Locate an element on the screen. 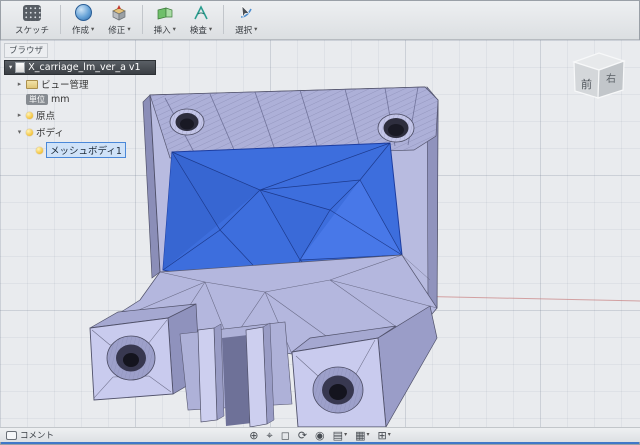 The width and height of the screenshot is (640, 445). zoom-icon: ⌖ is located at coordinates (269, 435).